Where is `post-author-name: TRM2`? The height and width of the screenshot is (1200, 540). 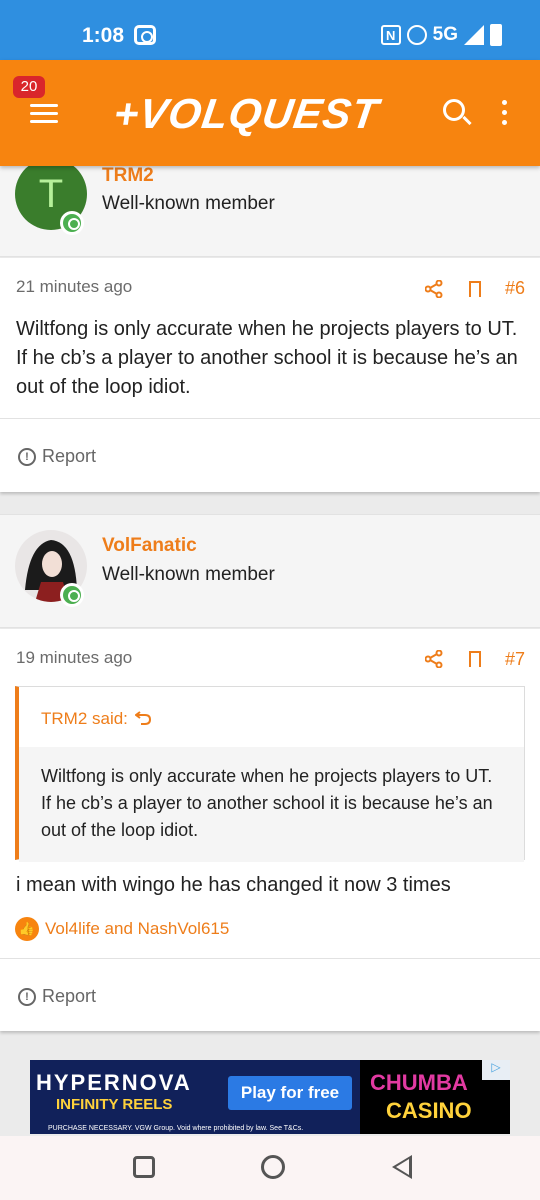 post-author-name: TRM2 is located at coordinates (128, 176).